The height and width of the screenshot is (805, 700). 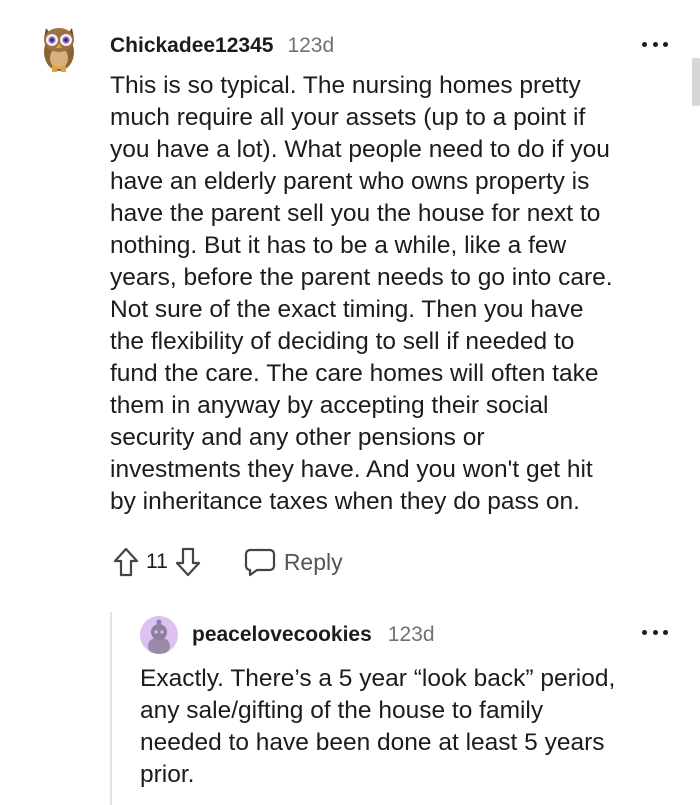 I want to click on comment-header: Chickadee12345 123d, so click(x=222, y=46).